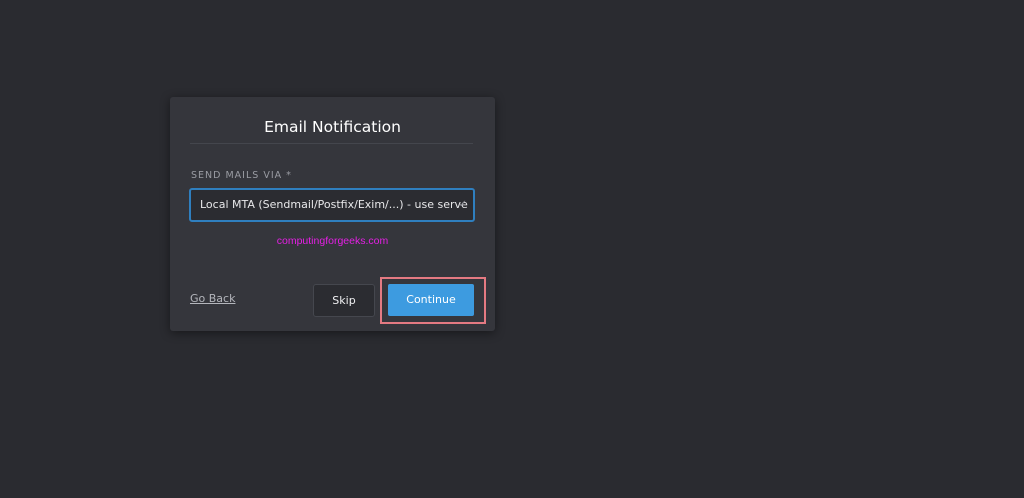 This screenshot has width=1024, height=498. Describe the element at coordinates (332, 127) in the screenshot. I see `dialog-title: Email Notification` at that location.